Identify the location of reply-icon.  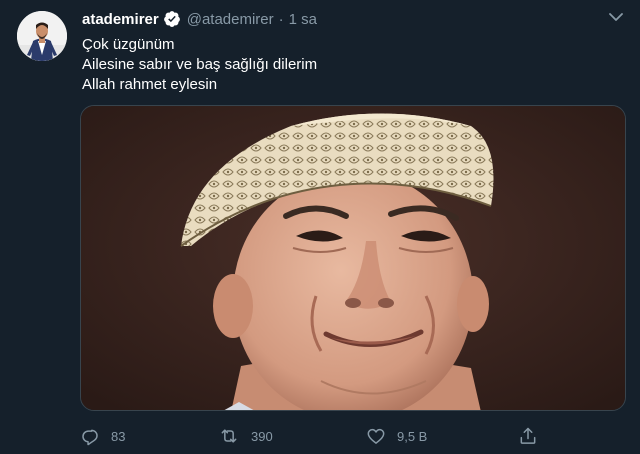
(90, 436).